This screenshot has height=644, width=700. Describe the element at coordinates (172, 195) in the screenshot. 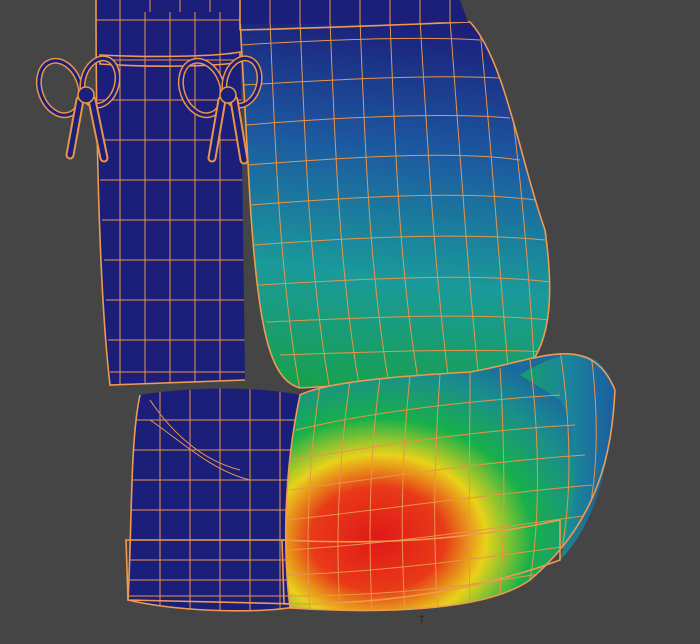

I see `left-pant-leg` at that location.